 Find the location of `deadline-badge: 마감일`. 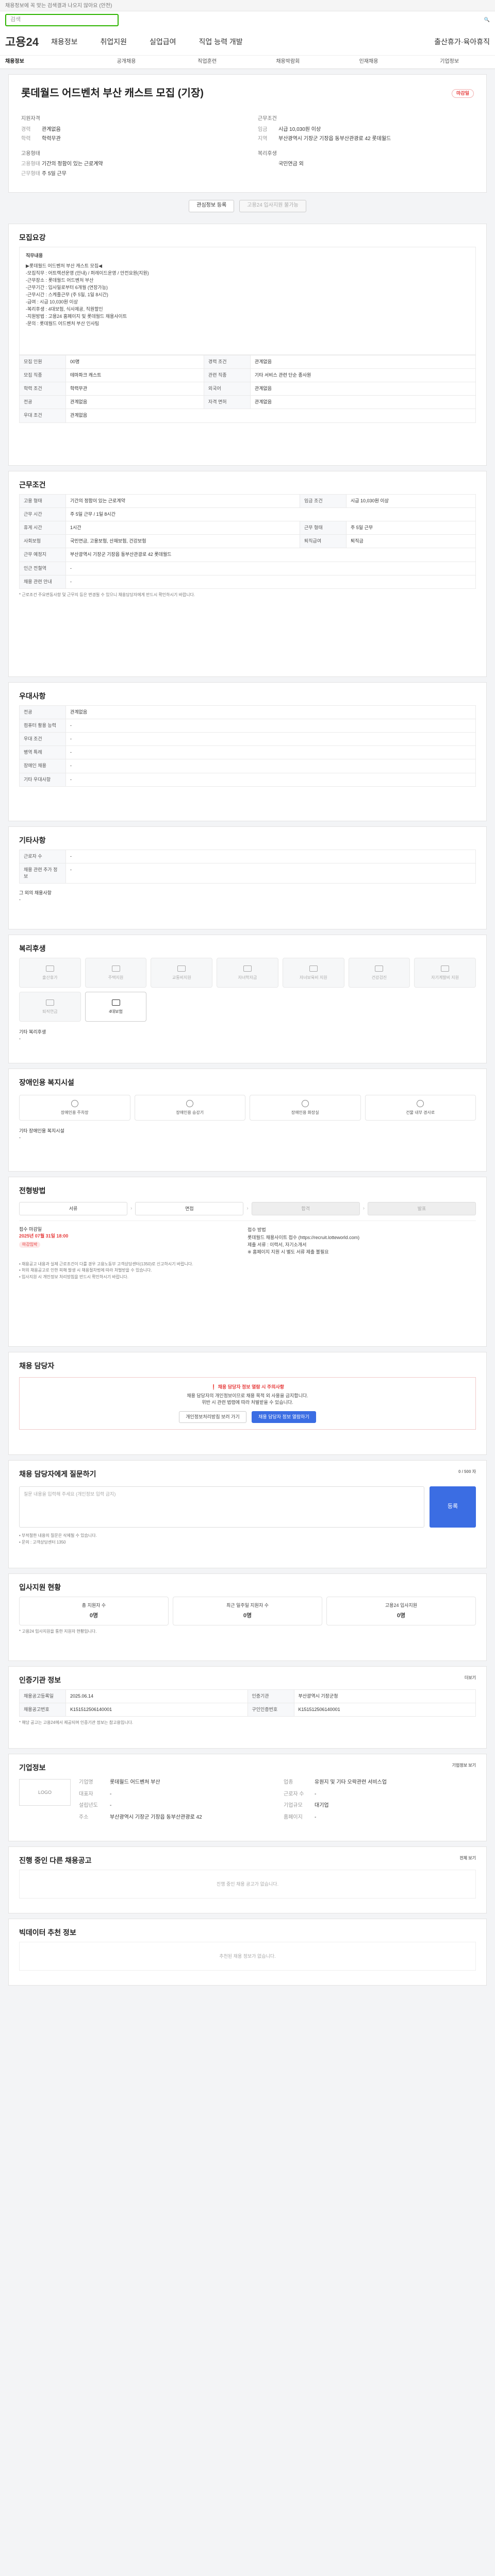

deadline-badge: 마감일 is located at coordinates (463, 93).